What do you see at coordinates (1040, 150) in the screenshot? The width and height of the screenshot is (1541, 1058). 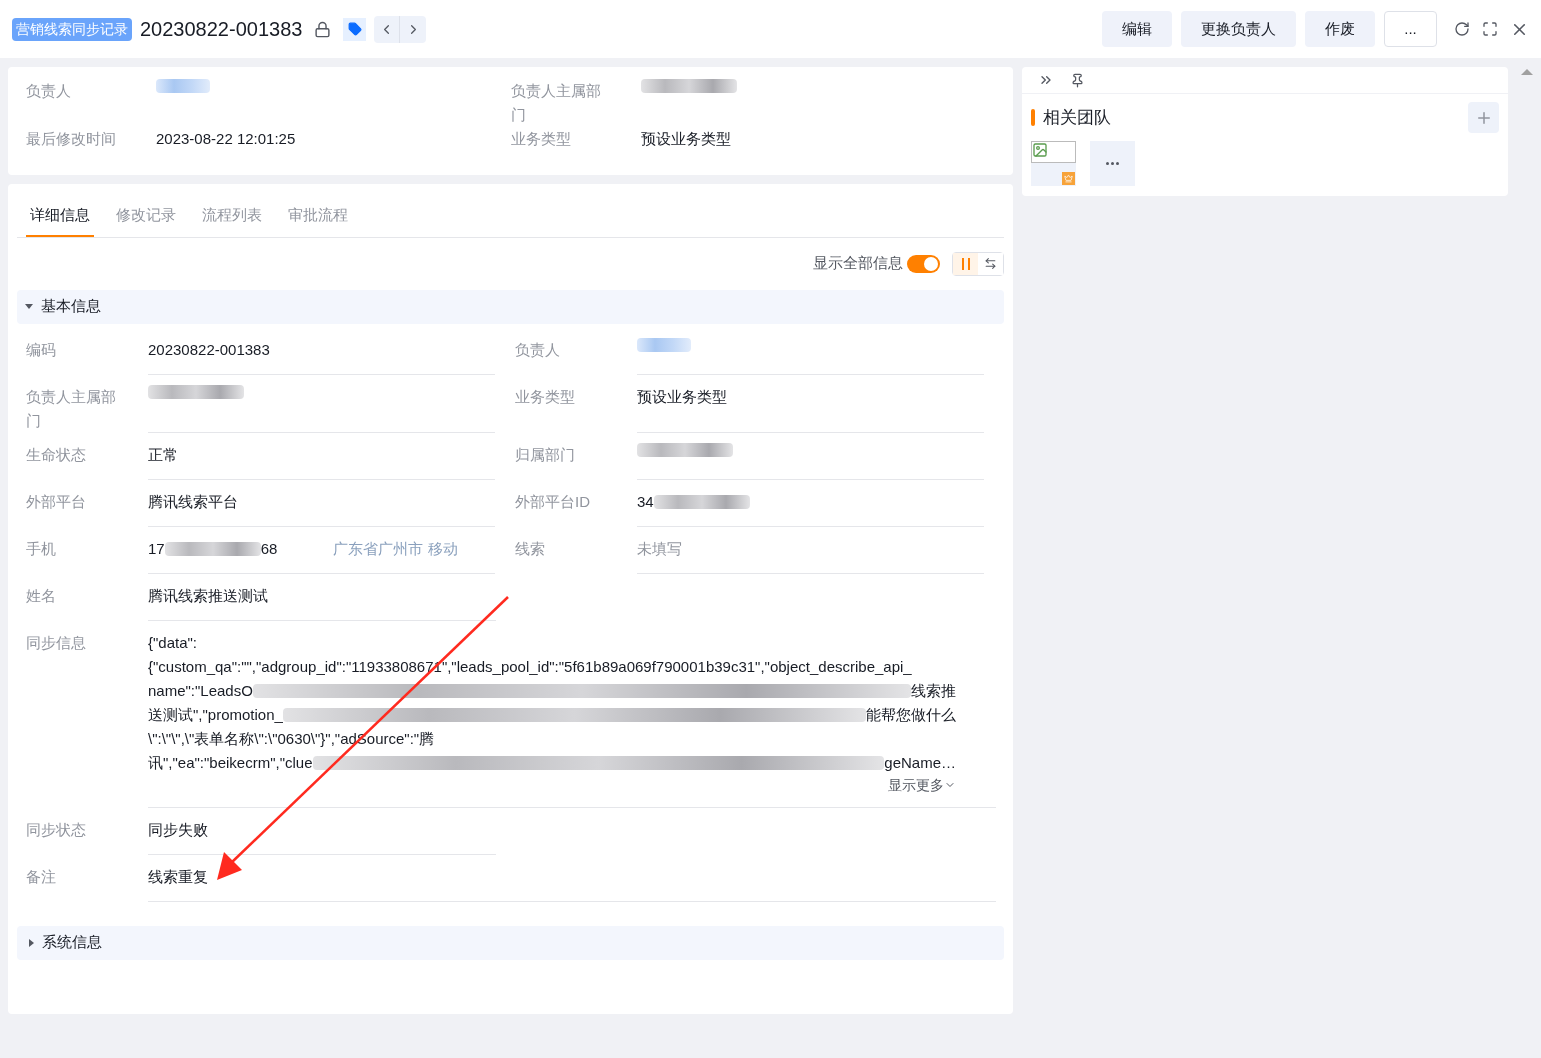 I see `broken-image-icon` at bounding box center [1040, 150].